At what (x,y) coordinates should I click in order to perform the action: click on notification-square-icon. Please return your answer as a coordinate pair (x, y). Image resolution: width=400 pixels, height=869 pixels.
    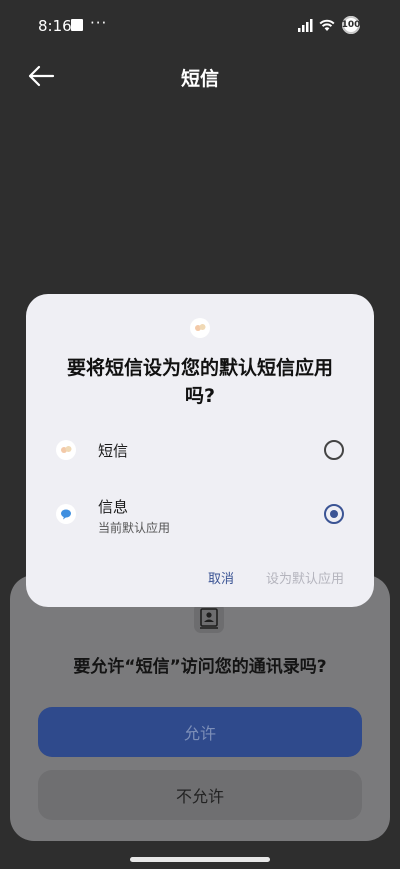
    Looking at the image, I should click on (77, 25).